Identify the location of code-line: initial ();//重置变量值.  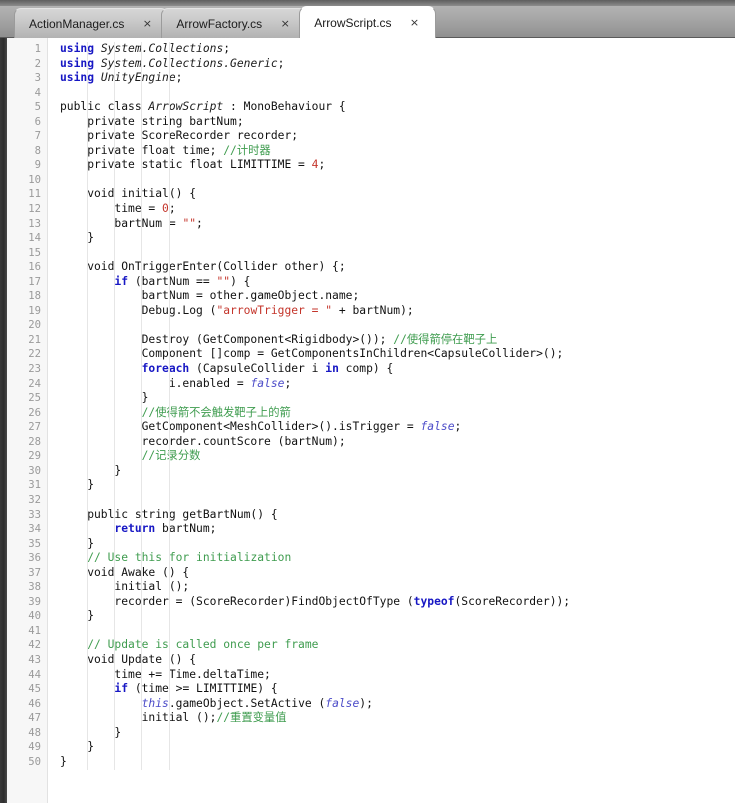
(397, 718).